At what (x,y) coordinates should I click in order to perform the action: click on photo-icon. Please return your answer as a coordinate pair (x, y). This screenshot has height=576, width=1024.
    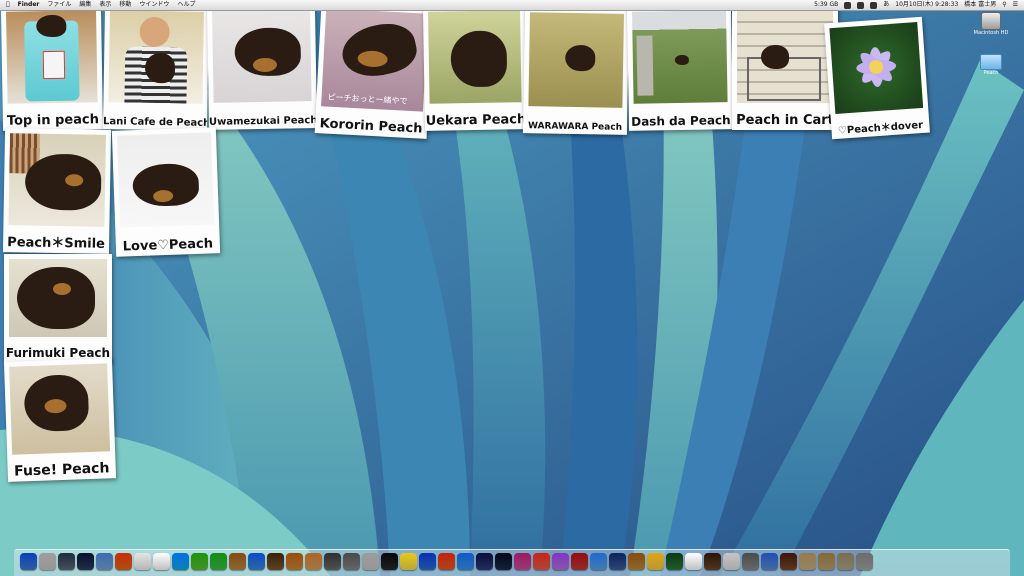
    Looking at the image, I should click on (313, 561).